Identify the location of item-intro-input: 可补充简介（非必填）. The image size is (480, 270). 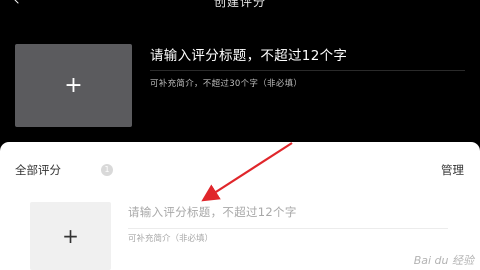
(170, 238).